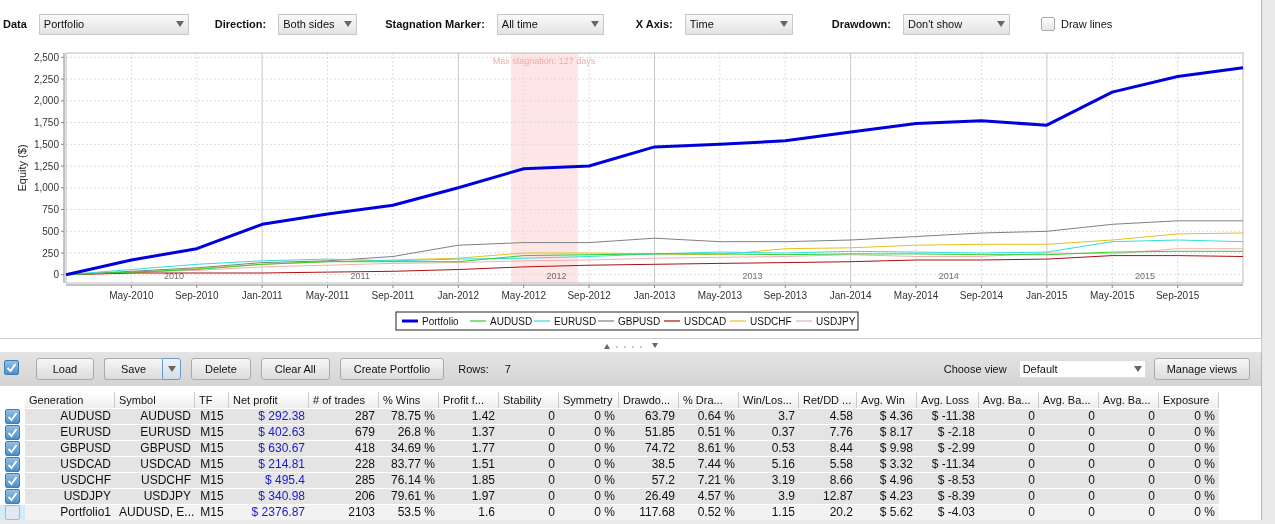 The width and height of the screenshot is (1275, 524). What do you see at coordinates (221, 369) in the screenshot?
I see `toolbar-button: Delete` at bounding box center [221, 369].